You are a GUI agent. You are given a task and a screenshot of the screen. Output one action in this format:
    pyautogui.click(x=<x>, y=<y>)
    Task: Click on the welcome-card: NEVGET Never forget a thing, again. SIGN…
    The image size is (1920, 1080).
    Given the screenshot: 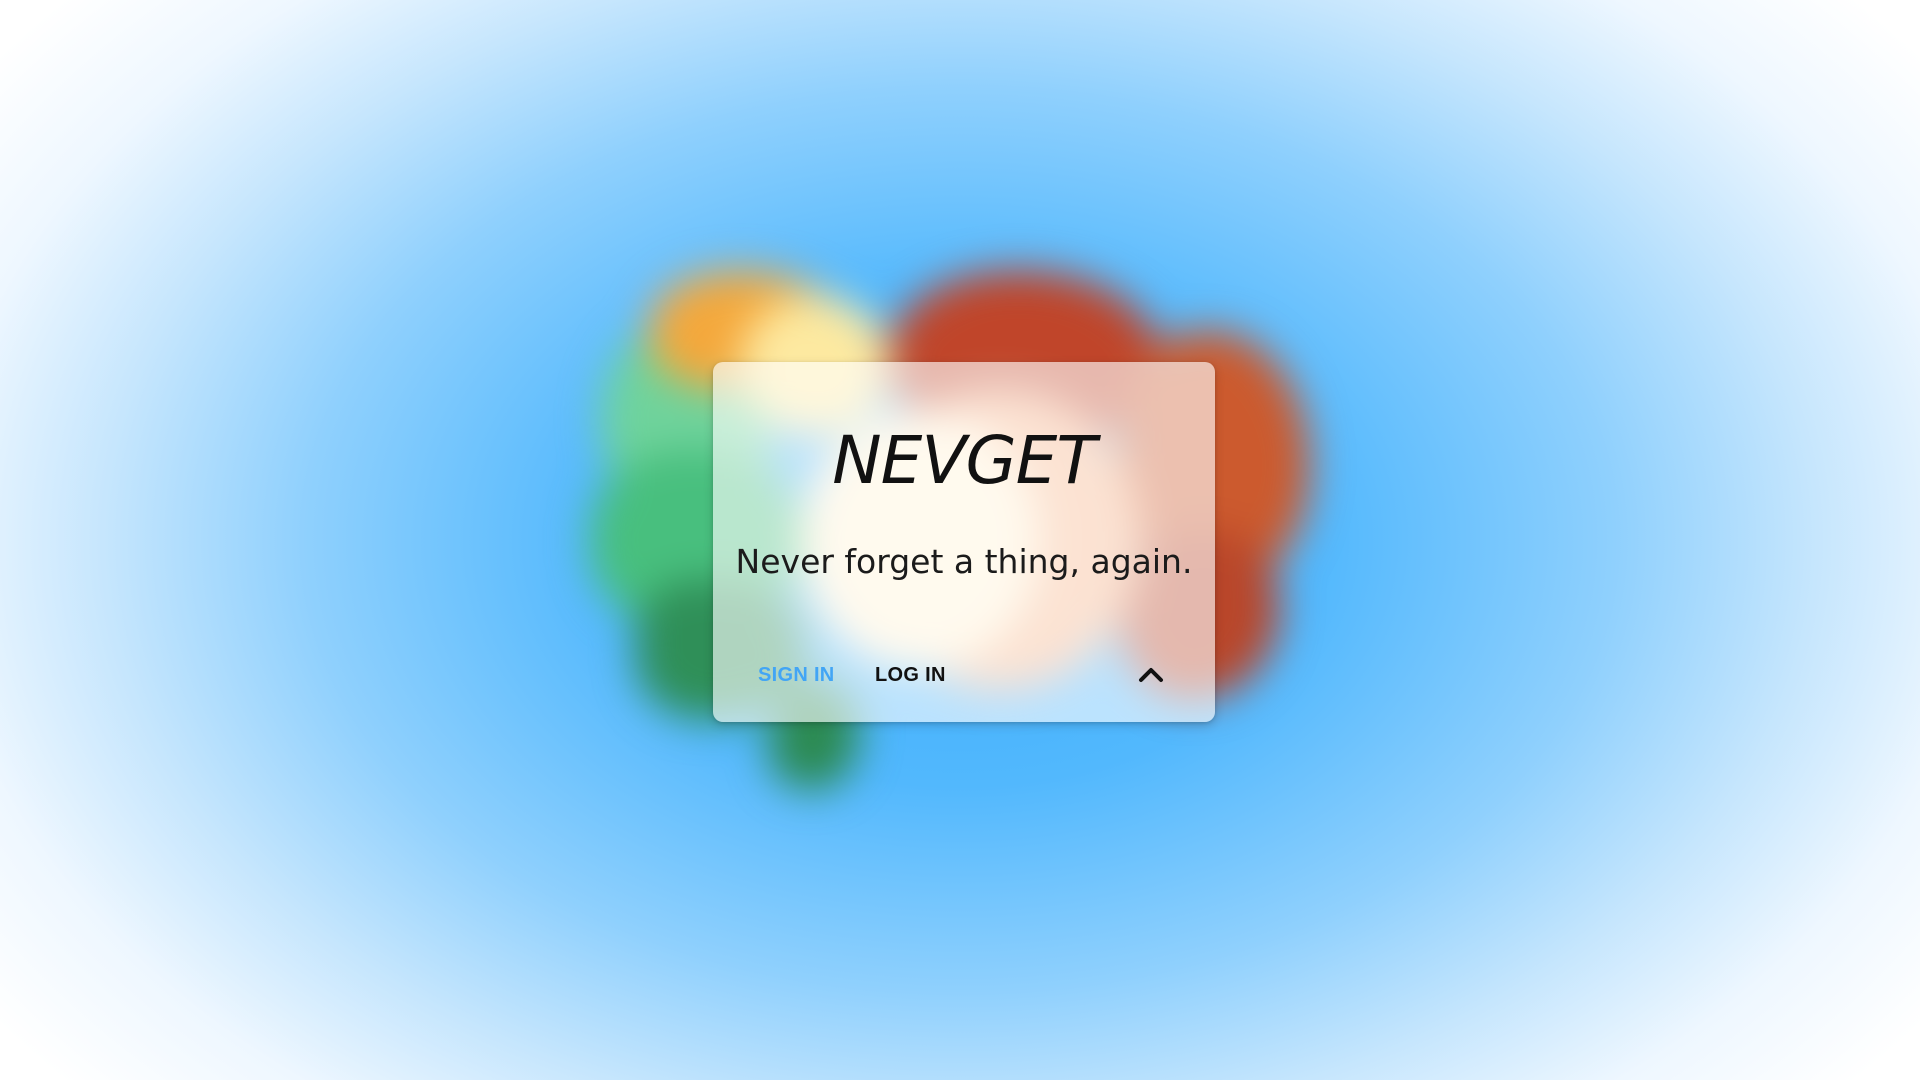 What is the action you would take?
    pyautogui.click(x=964, y=542)
    